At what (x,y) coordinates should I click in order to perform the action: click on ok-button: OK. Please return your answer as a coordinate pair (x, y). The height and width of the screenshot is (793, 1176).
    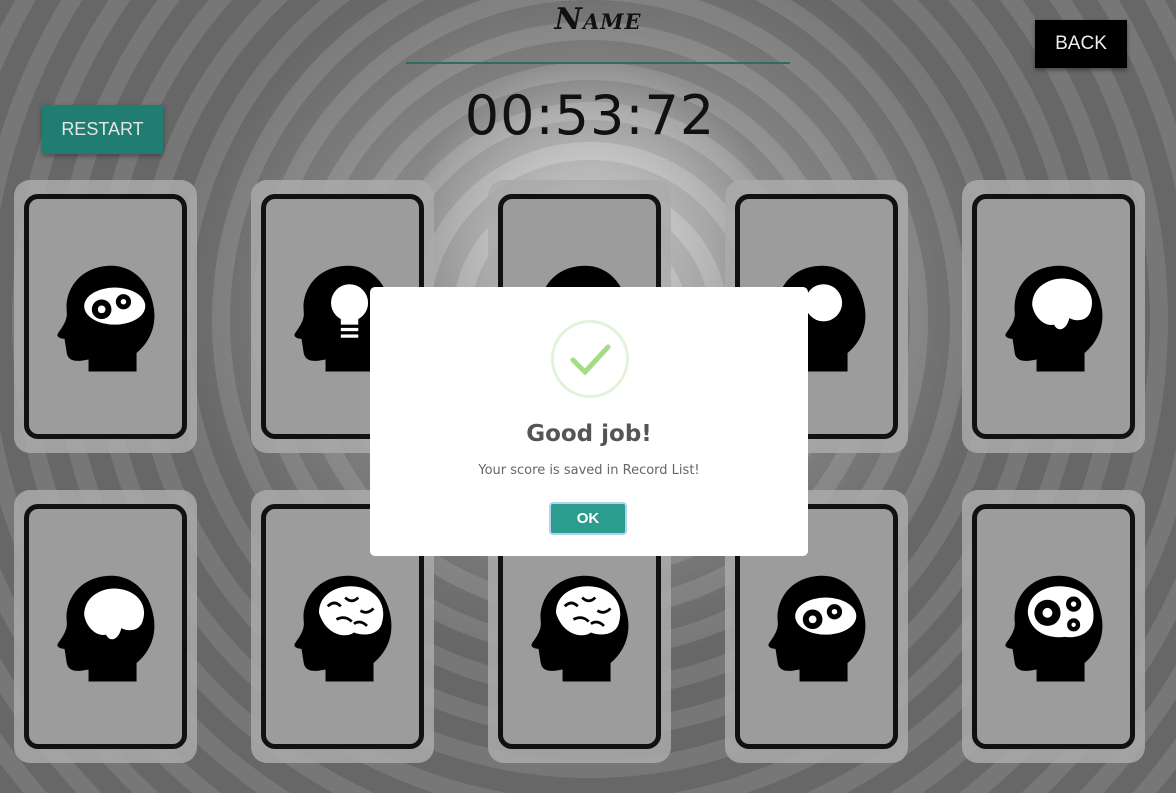
    Looking at the image, I should click on (588, 518).